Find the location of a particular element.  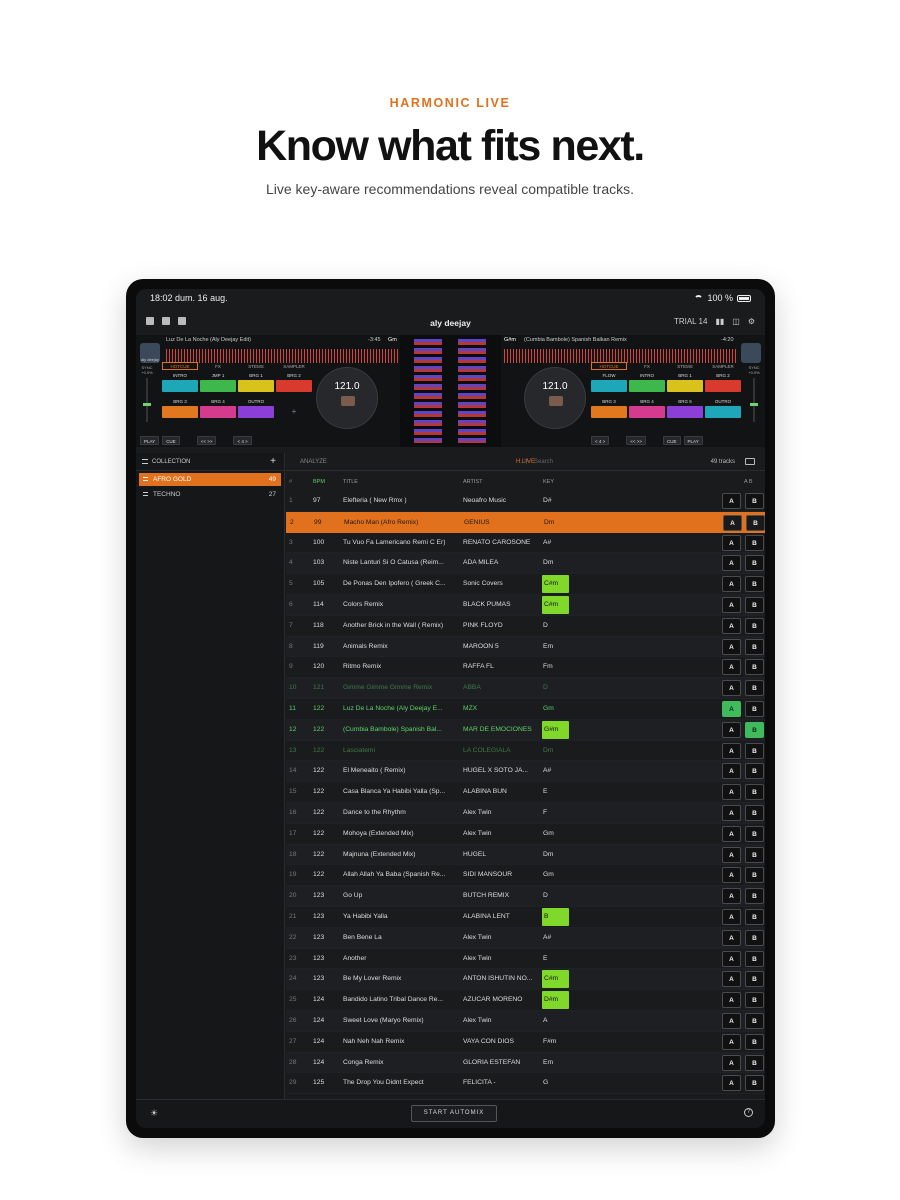

col-artist: ARTIST is located at coordinates (501, 482).